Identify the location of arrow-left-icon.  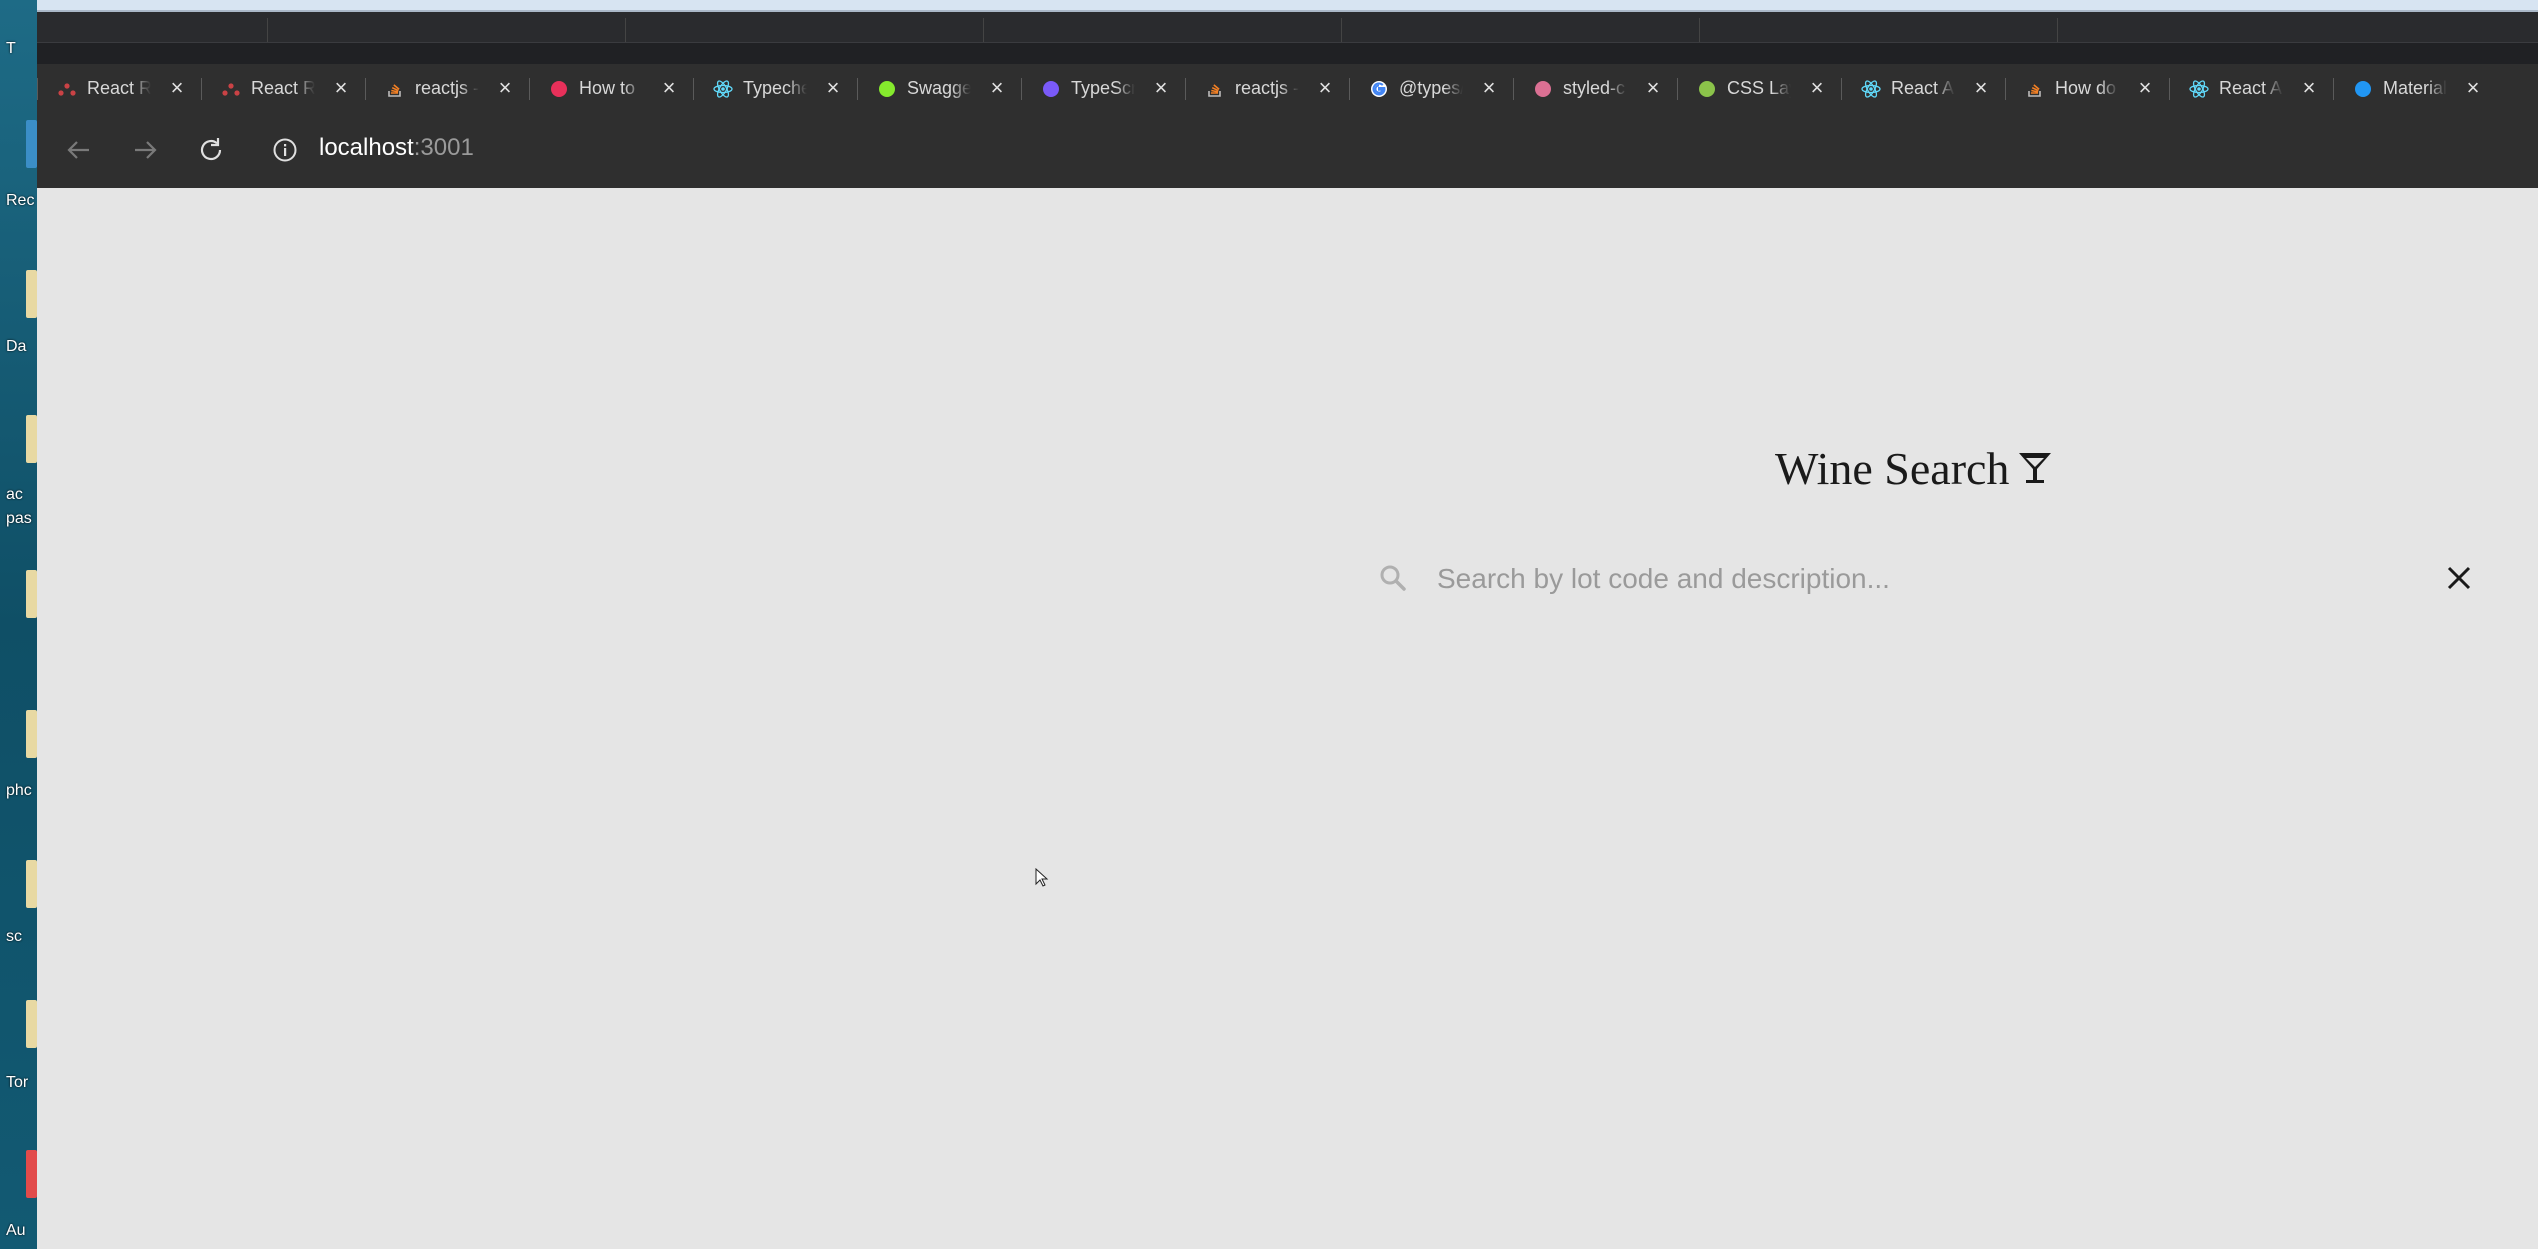
(78, 150).